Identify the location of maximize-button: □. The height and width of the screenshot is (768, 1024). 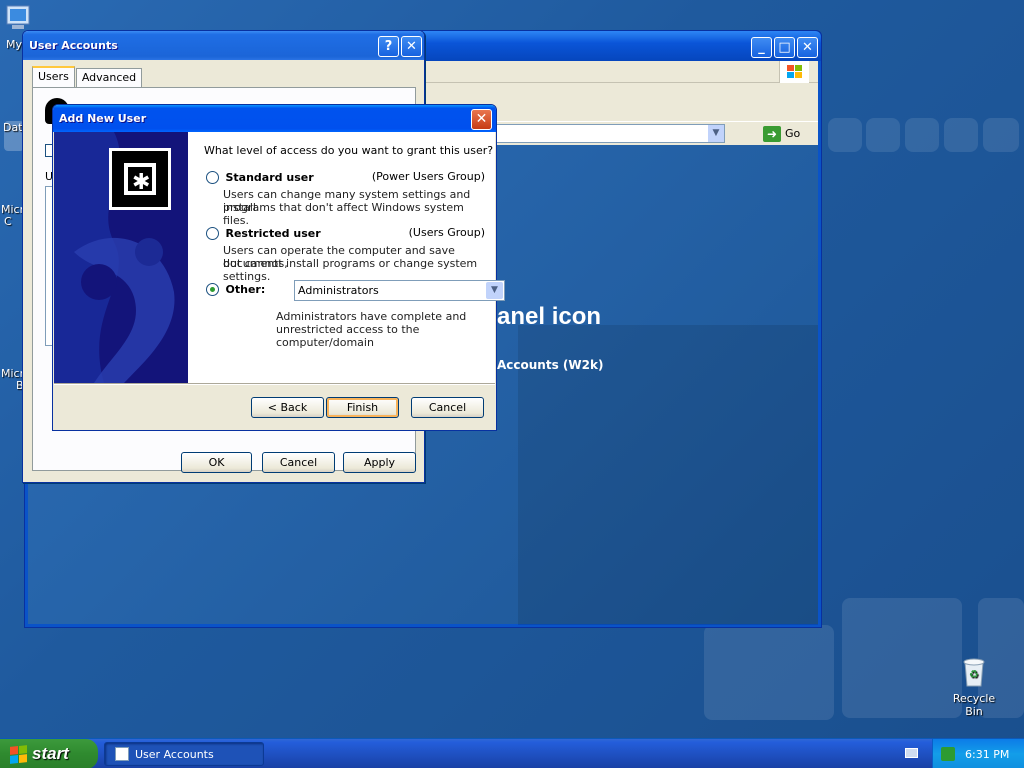
(784, 47).